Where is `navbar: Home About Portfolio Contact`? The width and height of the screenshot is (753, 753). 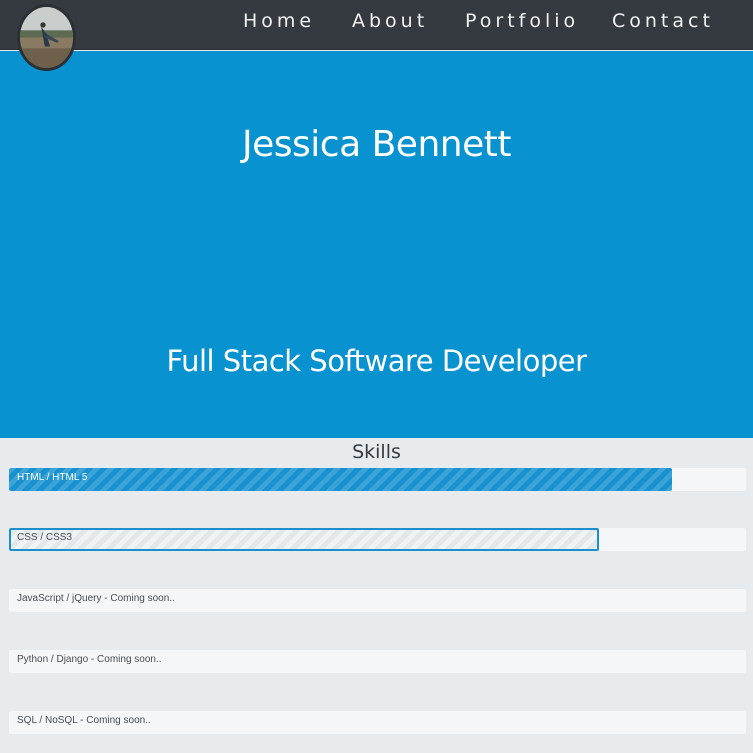 navbar: Home About Portfolio Contact is located at coordinates (376, 35).